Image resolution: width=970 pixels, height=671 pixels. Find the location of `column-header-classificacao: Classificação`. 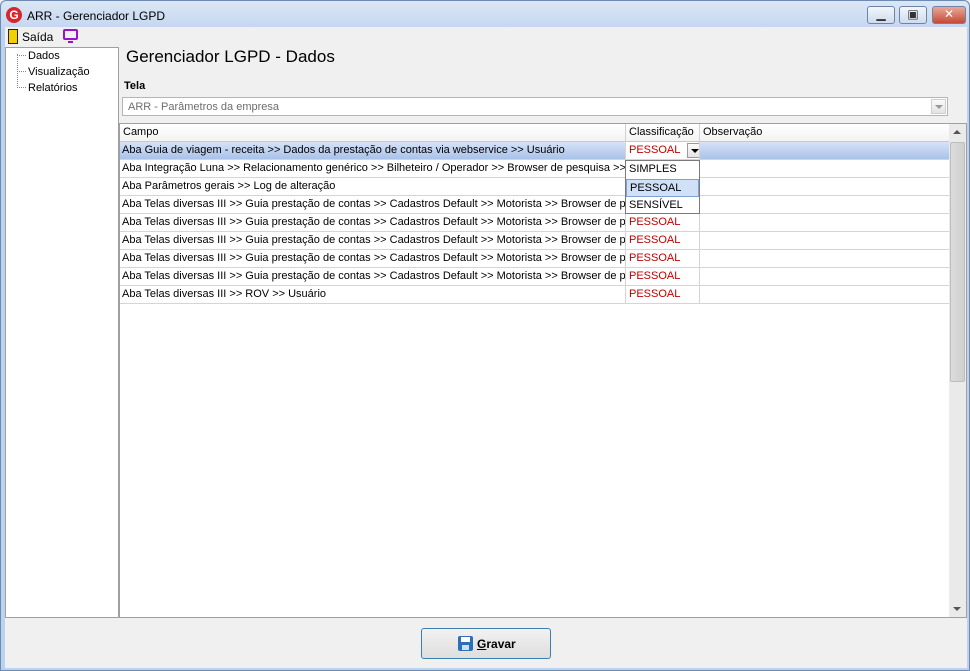

column-header-classificacao: Classificação is located at coordinates (663, 133).